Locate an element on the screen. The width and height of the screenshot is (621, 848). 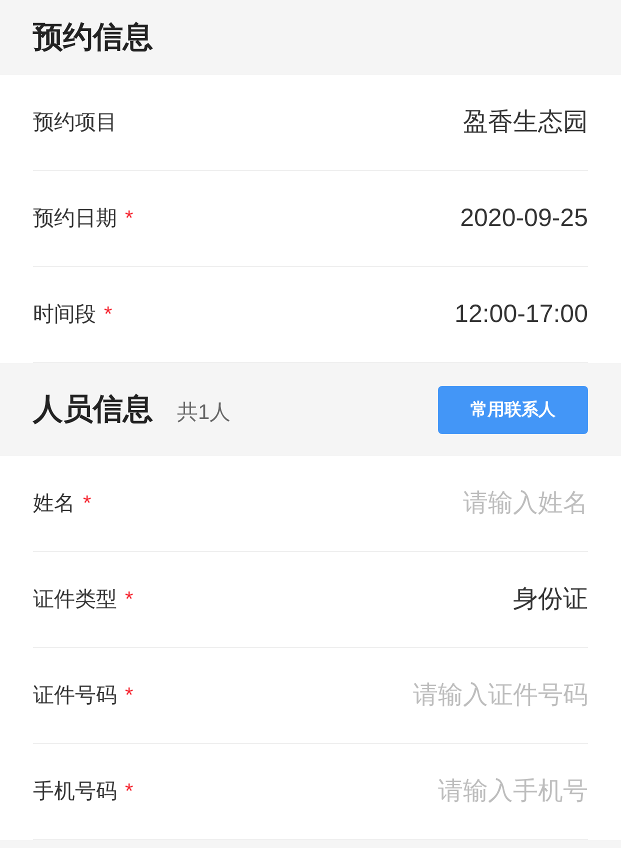
field-value: 身份证 is located at coordinates (550, 599).